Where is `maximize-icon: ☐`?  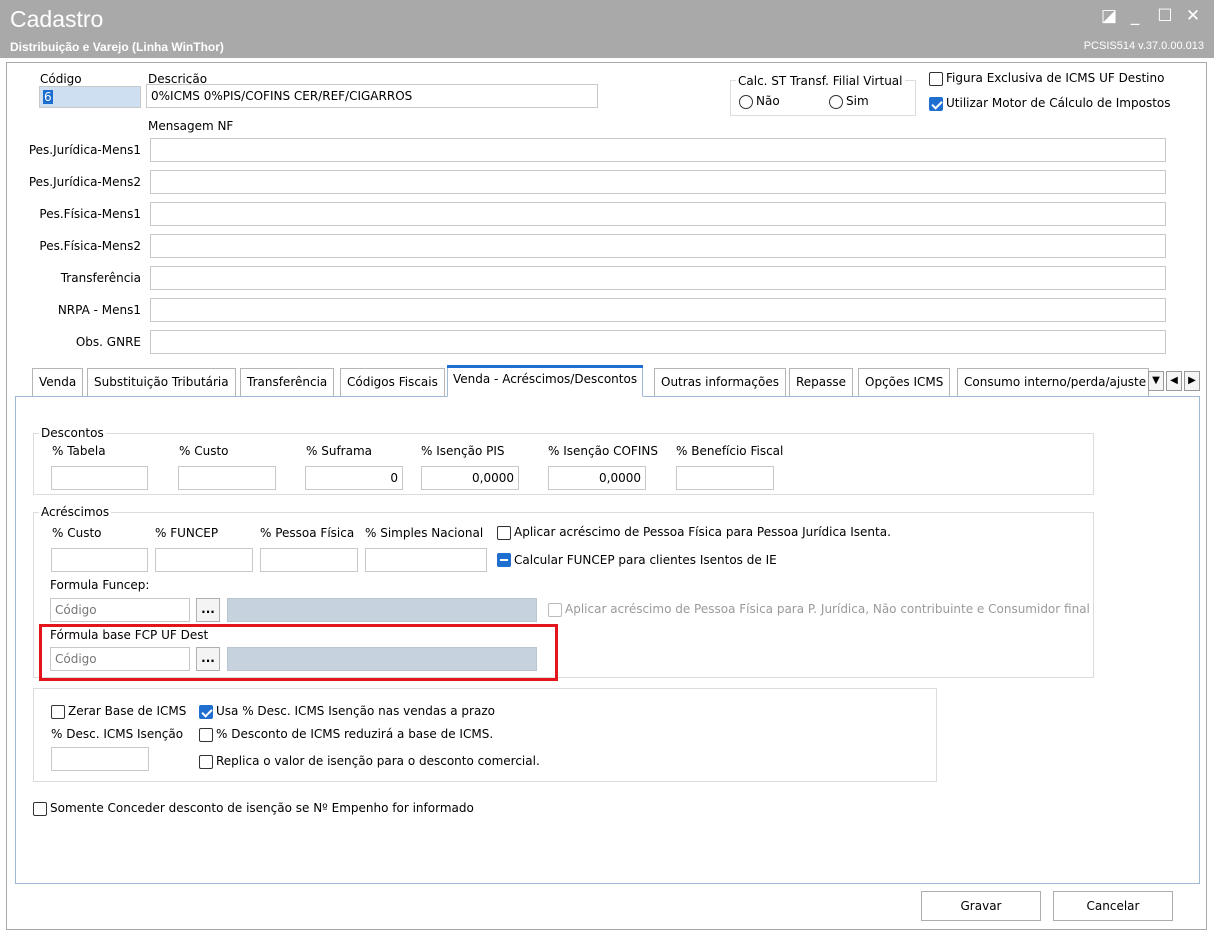 maximize-icon: ☐ is located at coordinates (1165, 16).